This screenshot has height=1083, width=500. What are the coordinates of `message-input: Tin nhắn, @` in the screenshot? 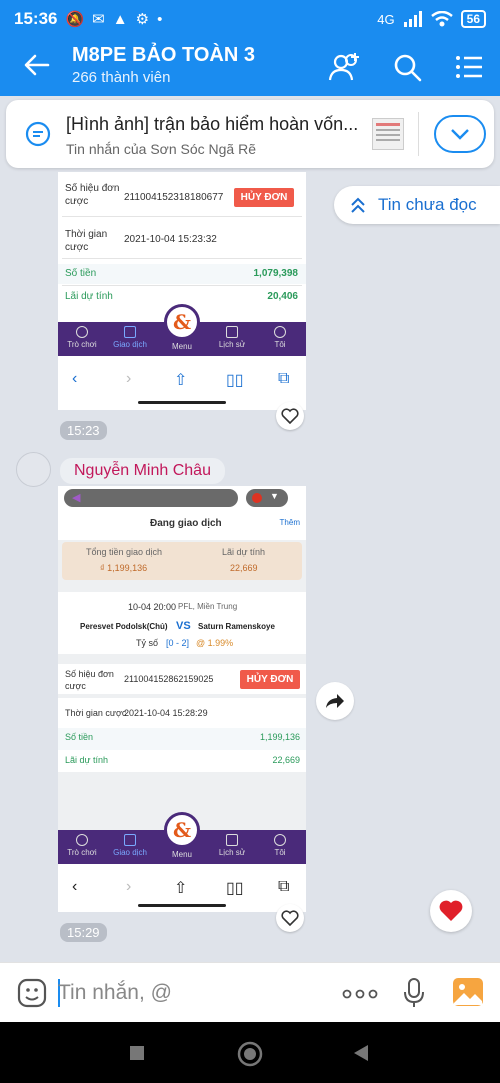 It's located at (115, 993).